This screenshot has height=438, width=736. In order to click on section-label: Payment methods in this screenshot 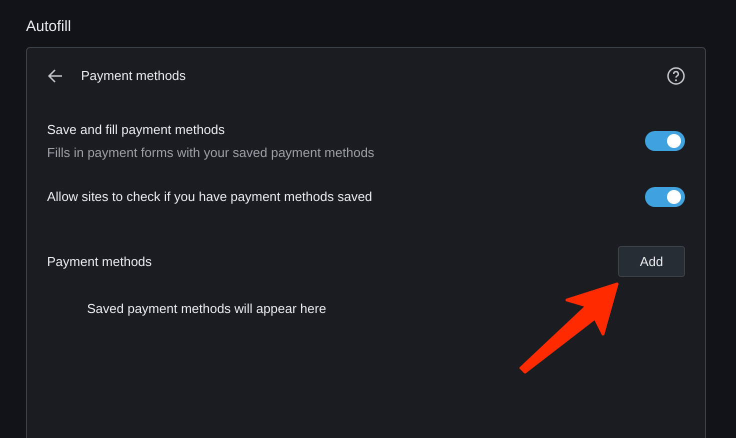, I will do `click(100, 261)`.